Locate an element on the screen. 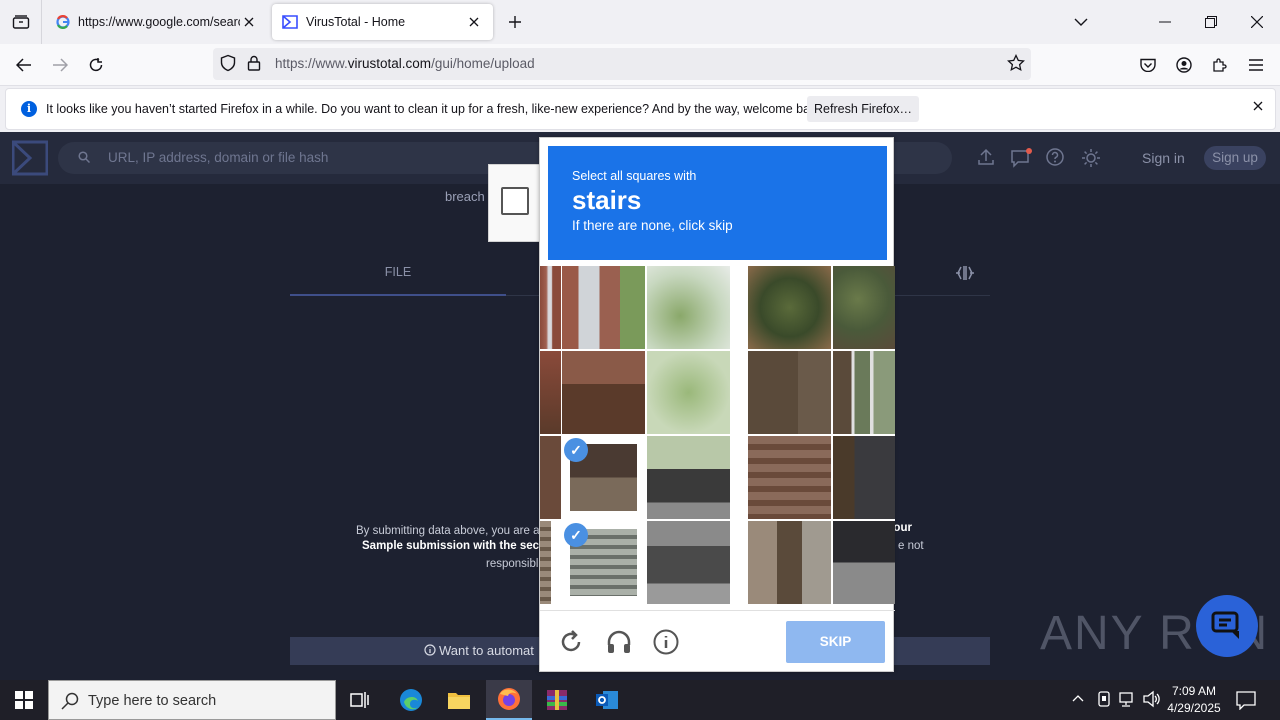 The image size is (1280, 720). edge-icon is located at coordinates (411, 700).